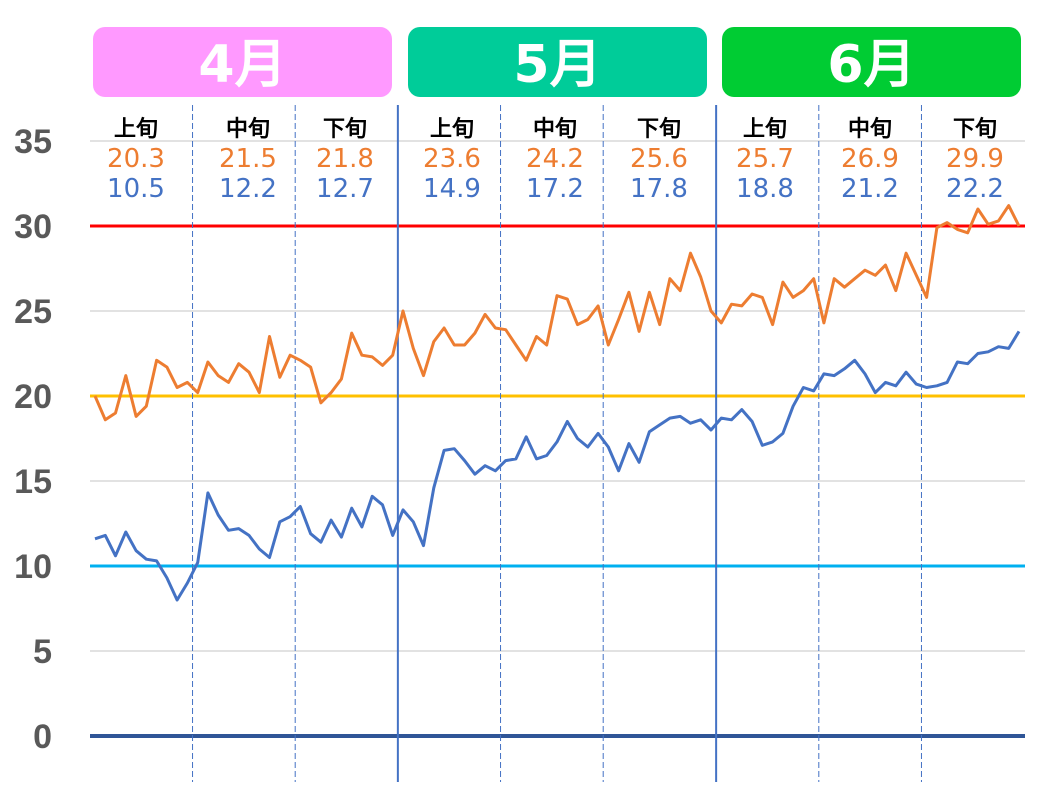 The width and height of the screenshot is (1060, 800). I want to click on dekad-low-avg: 12.7, so click(345, 189).